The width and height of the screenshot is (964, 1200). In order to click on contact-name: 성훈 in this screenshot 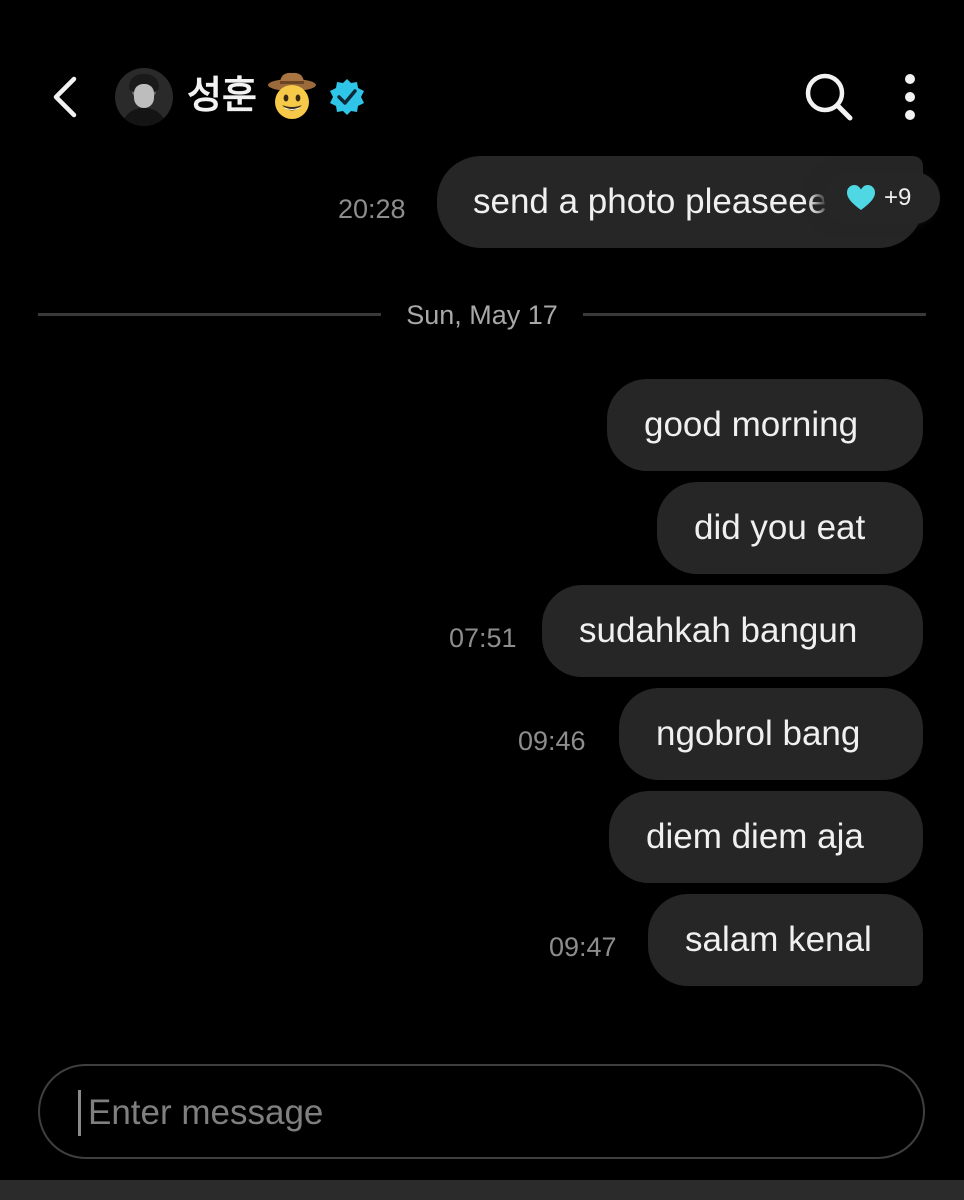, I will do `click(222, 96)`.